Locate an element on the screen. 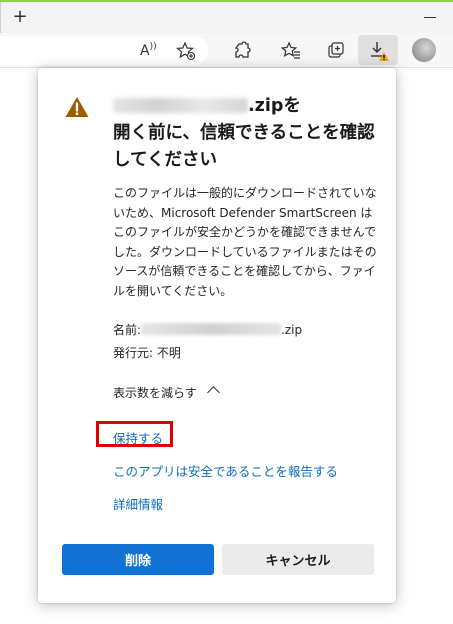 The width and height of the screenshot is (453, 624). downloads-button is located at coordinates (378, 50).